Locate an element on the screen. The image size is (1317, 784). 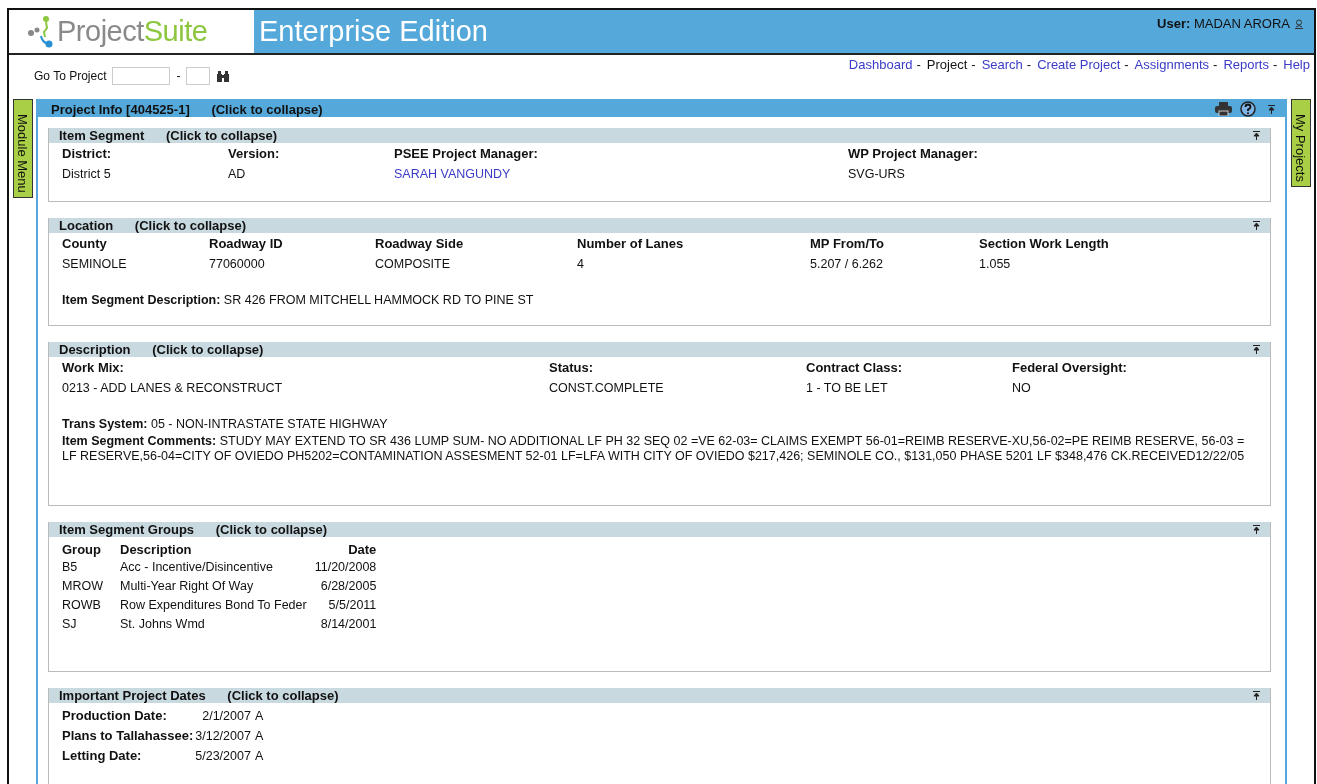
field-value: SEMINOLE is located at coordinates (95, 264).